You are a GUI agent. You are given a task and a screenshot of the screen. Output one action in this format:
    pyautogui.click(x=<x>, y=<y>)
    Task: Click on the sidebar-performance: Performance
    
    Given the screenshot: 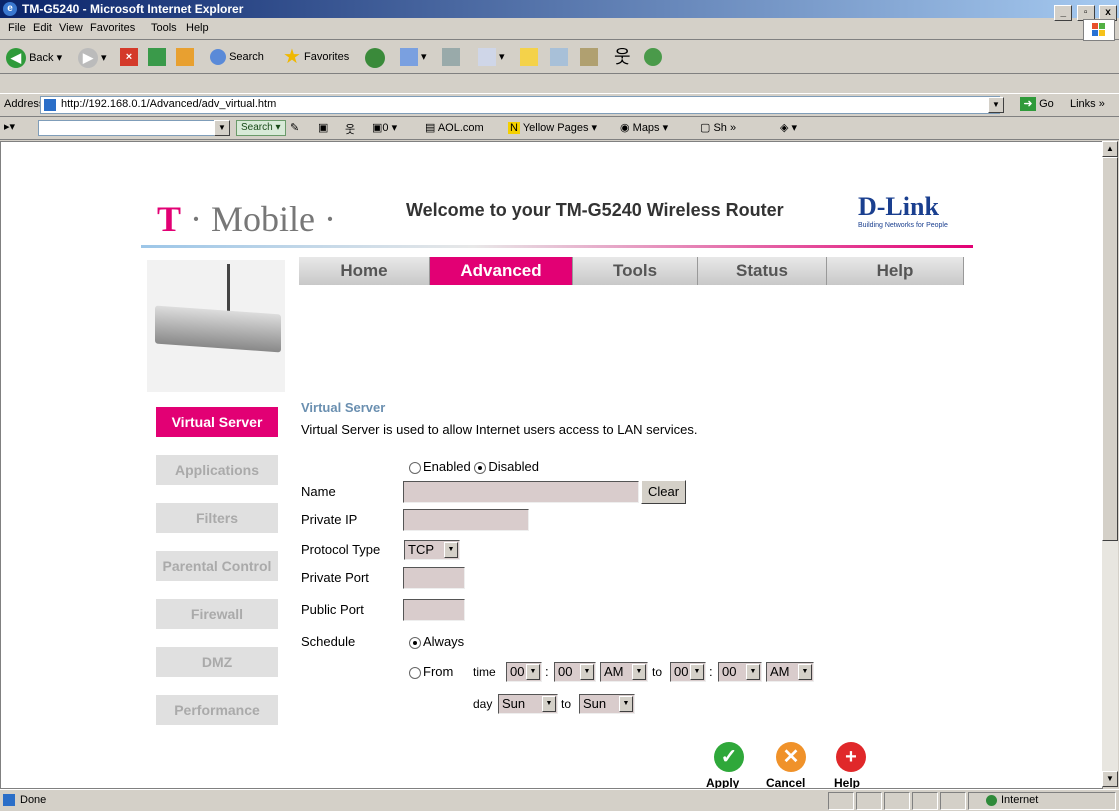 What is the action you would take?
    pyautogui.click(x=218, y=710)
    